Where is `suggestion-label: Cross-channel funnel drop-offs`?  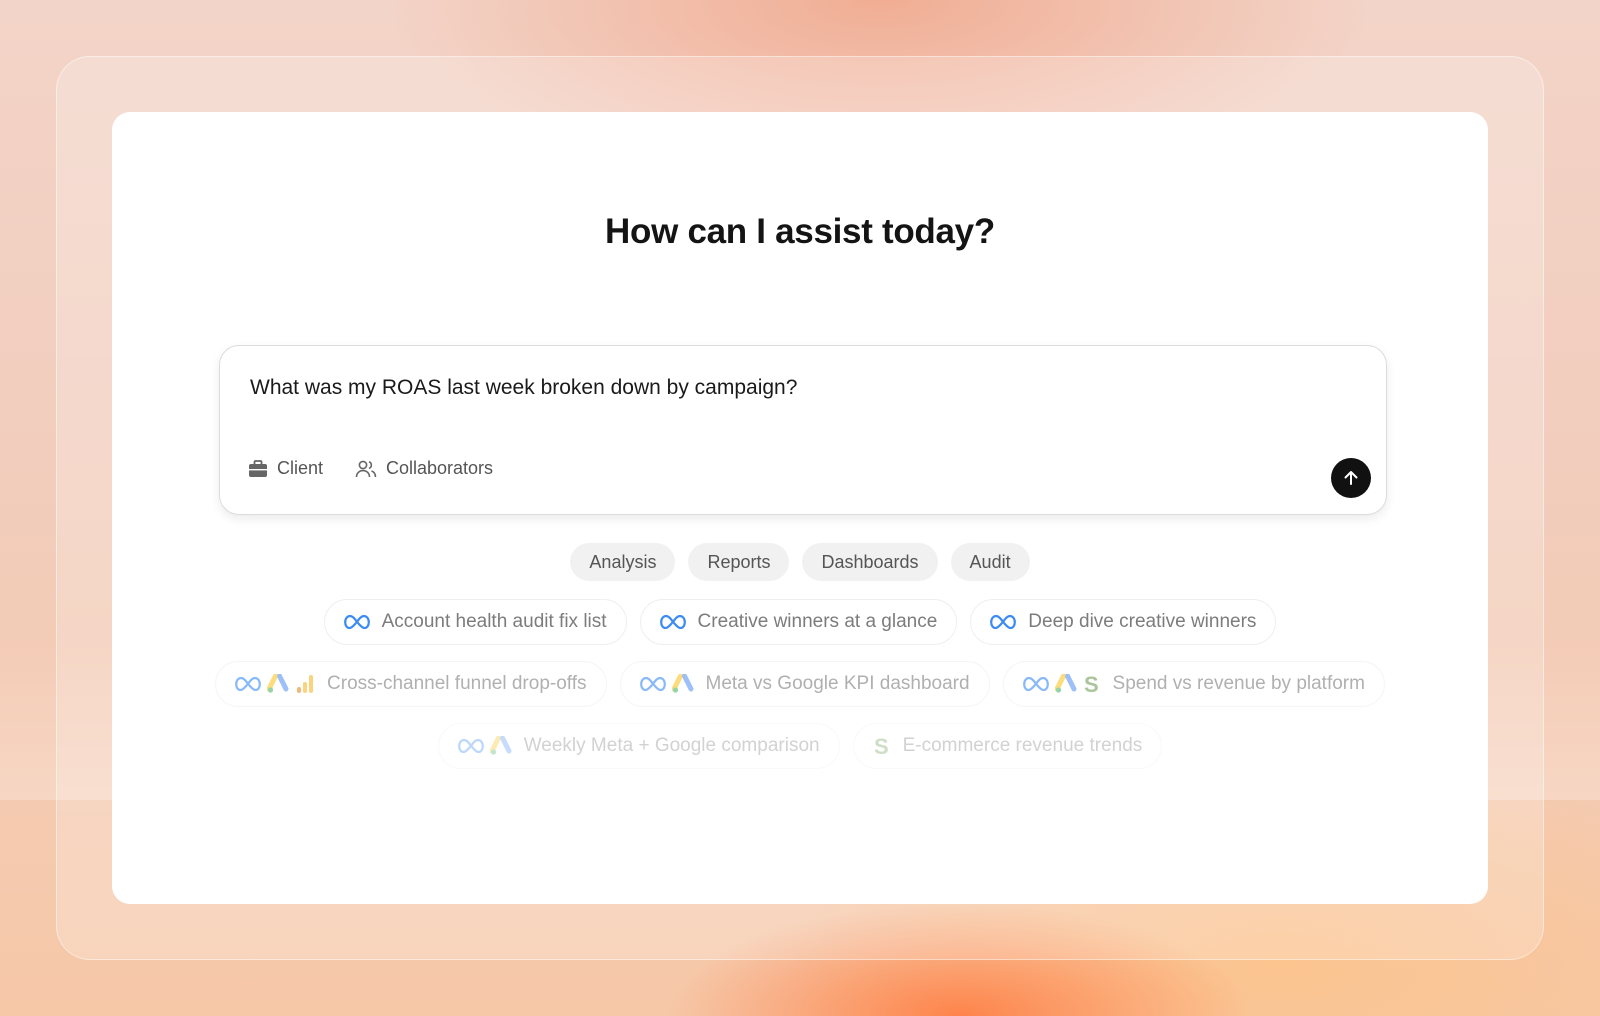 suggestion-label: Cross-channel funnel drop-offs is located at coordinates (457, 683).